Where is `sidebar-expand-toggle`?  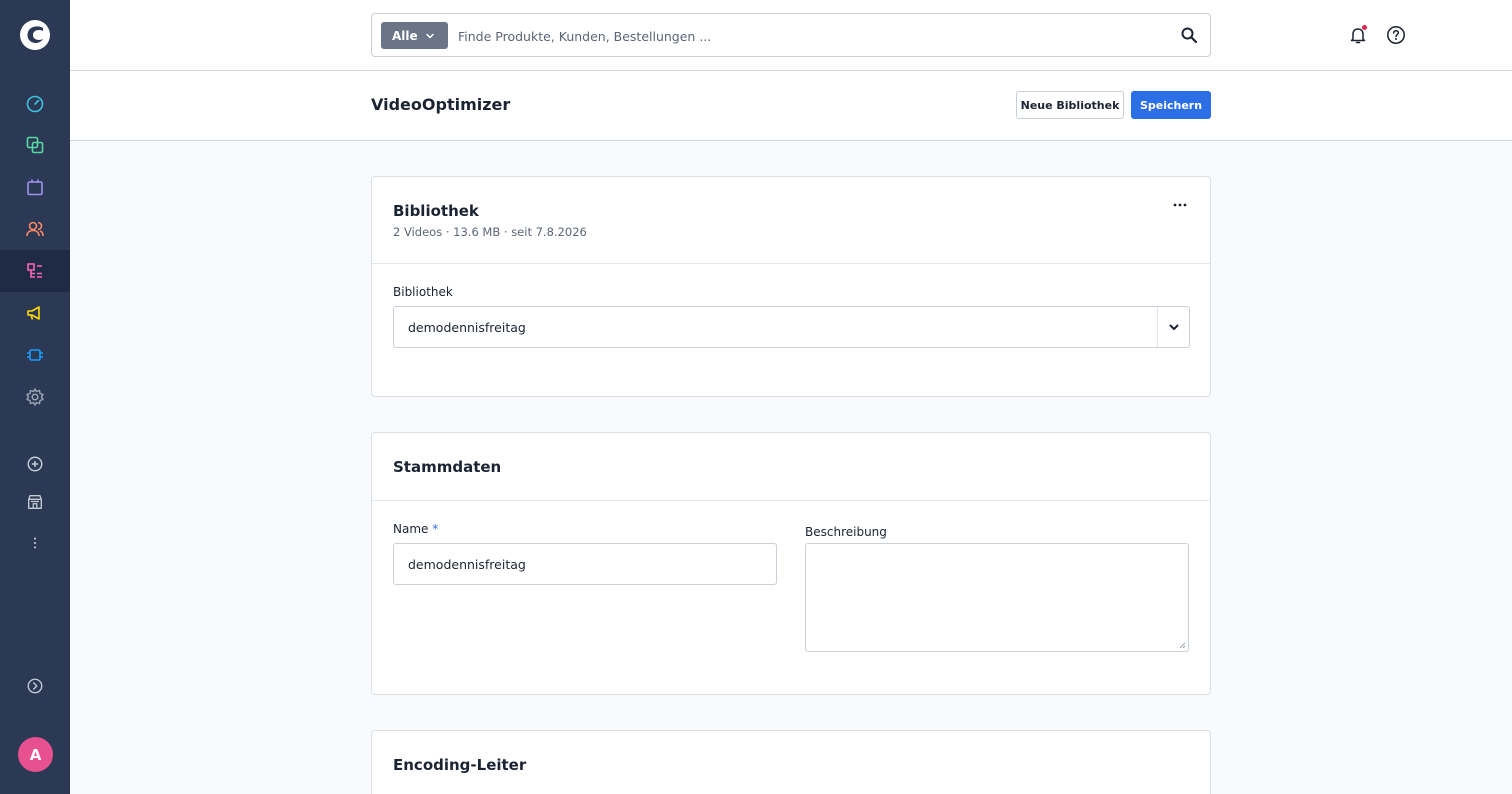 sidebar-expand-toggle is located at coordinates (35, 686).